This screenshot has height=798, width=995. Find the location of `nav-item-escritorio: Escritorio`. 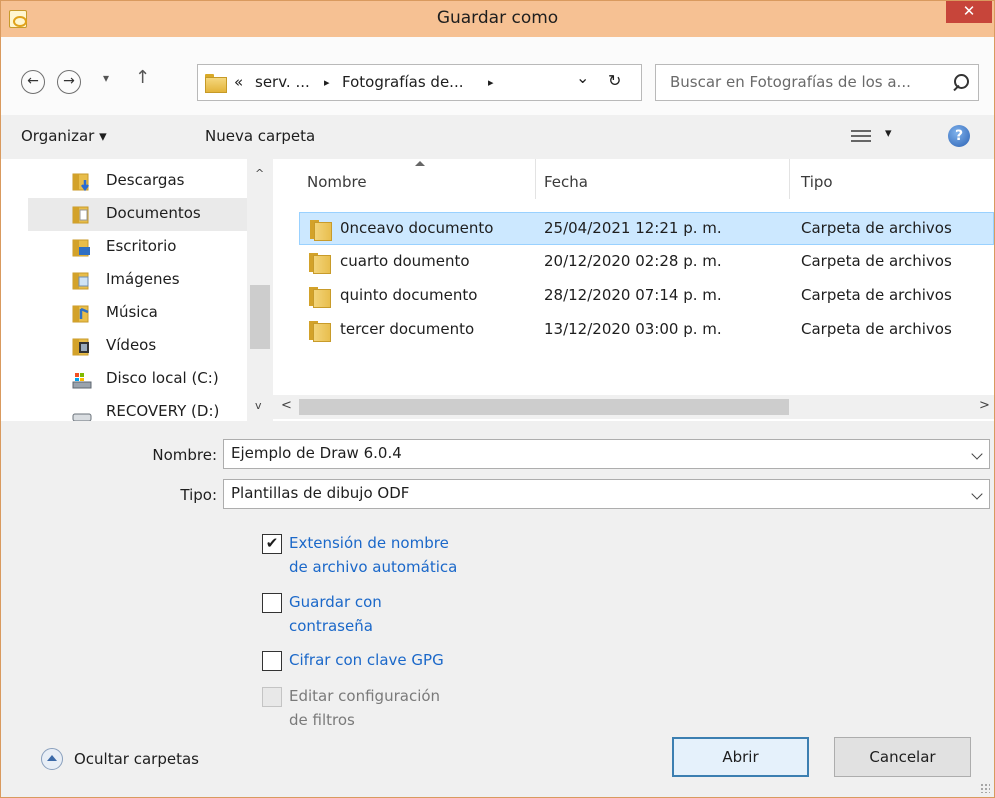

nav-item-escritorio: Escritorio is located at coordinates (137, 247).